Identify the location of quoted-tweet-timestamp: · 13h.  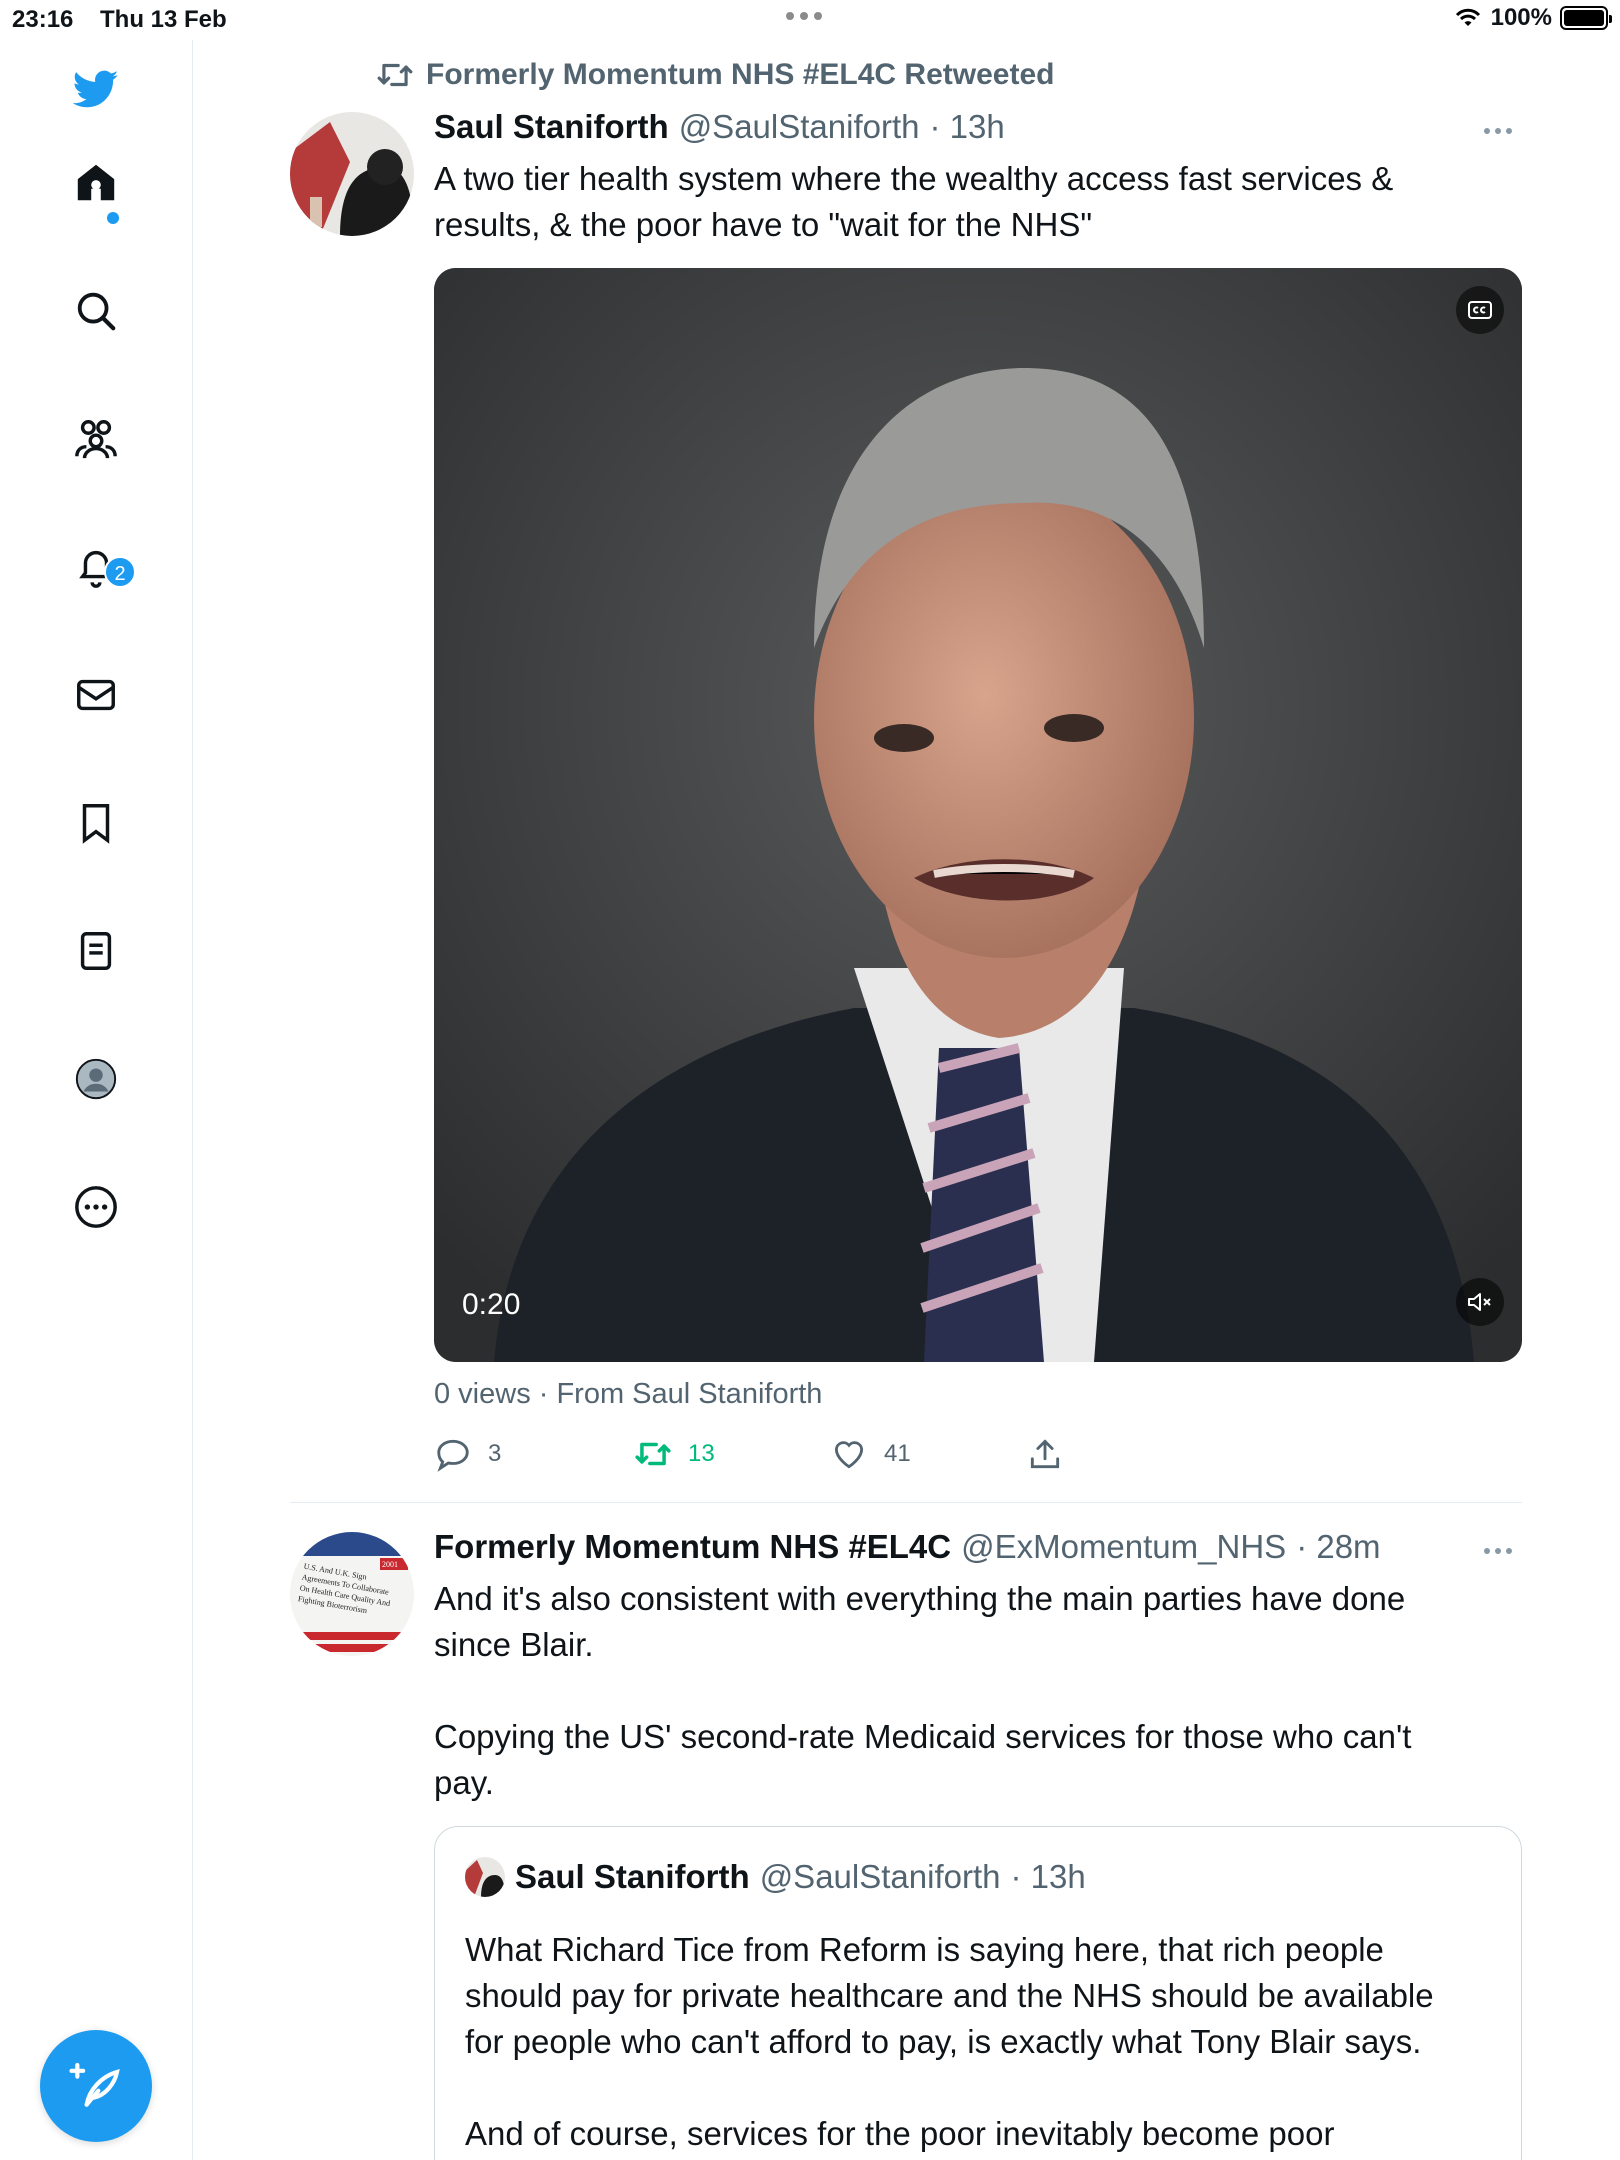
(1048, 1876).